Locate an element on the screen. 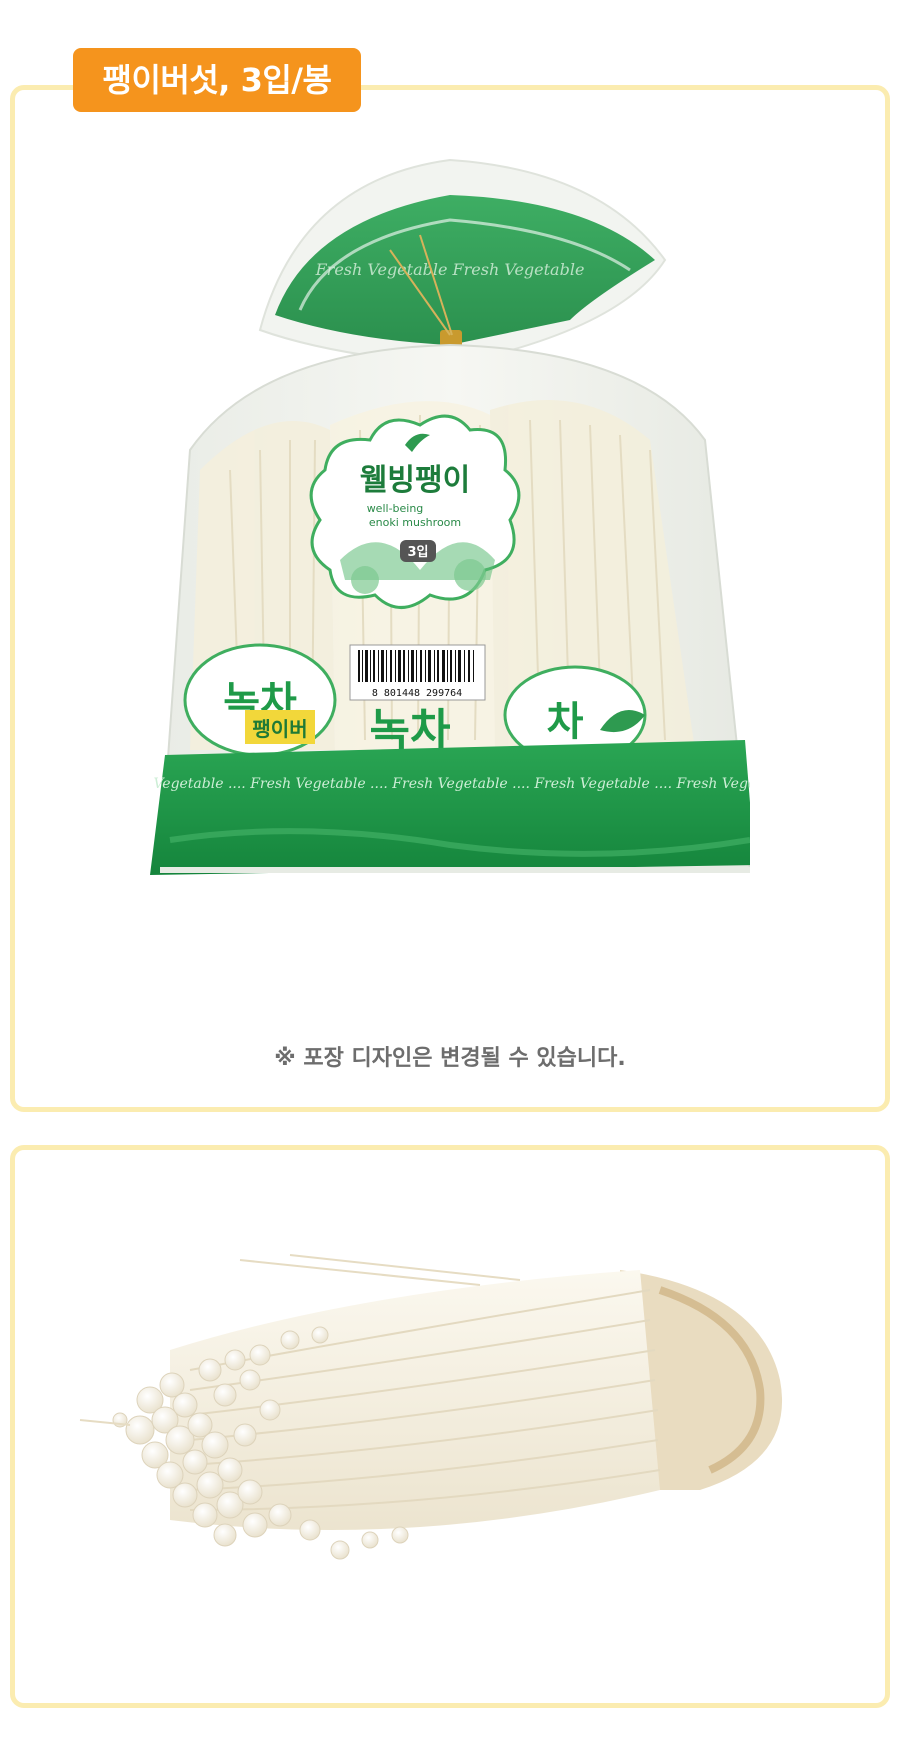 The height and width of the screenshot is (1750, 900). barcode: 8 801448 299764 is located at coordinates (417, 672).